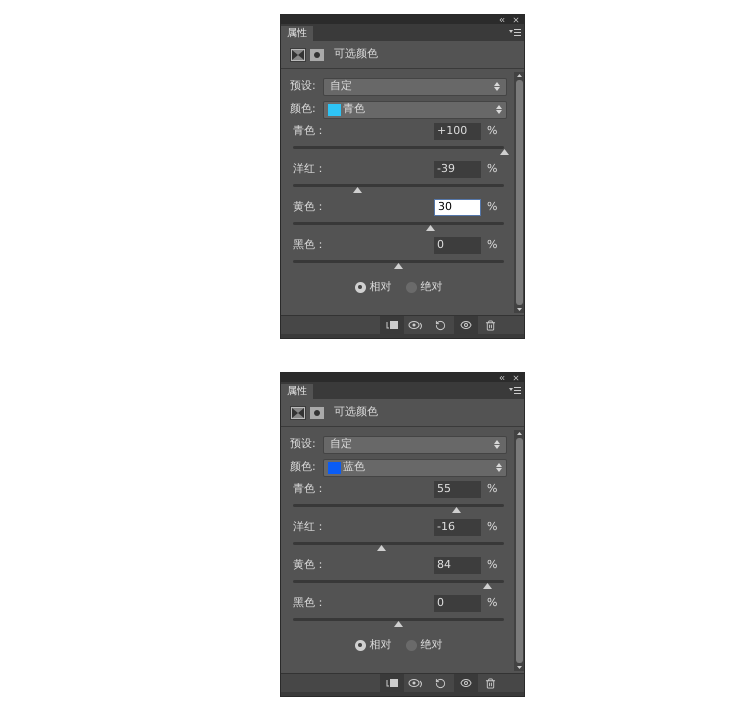 This screenshot has height=709, width=750. Describe the element at coordinates (457, 131) in the screenshot. I see `value-field: +100` at that location.